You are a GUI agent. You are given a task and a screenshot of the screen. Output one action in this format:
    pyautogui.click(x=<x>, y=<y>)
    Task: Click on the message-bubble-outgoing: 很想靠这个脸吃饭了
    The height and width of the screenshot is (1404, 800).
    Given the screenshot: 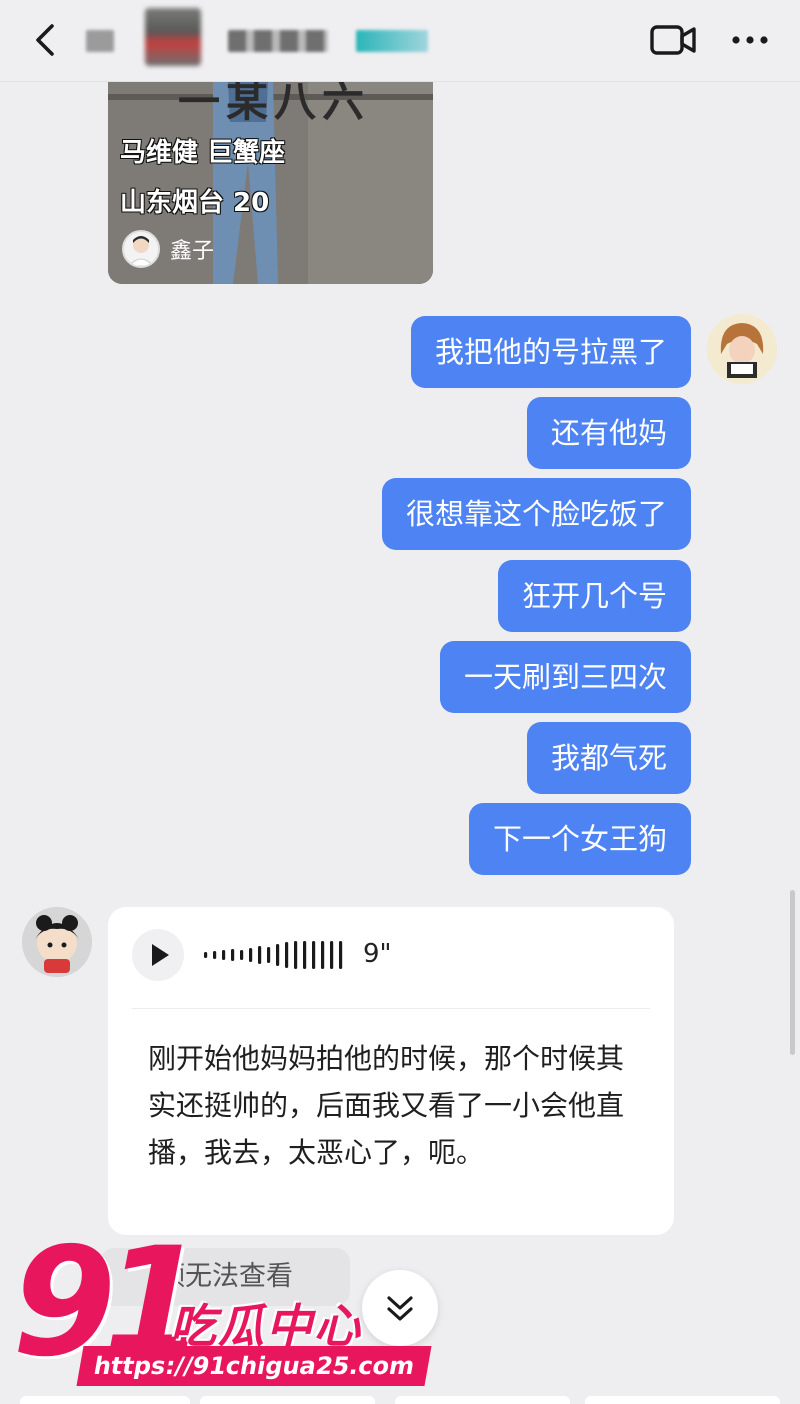 What is the action you would take?
    pyautogui.click(x=536, y=514)
    